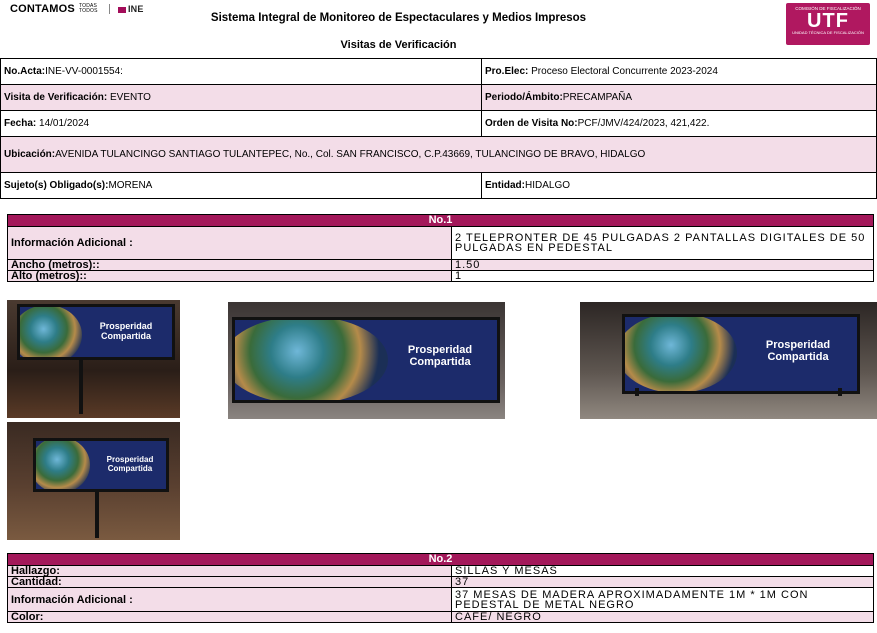 This screenshot has width=877, height=633. I want to click on acta-label: No.Acta:, so click(25, 71).